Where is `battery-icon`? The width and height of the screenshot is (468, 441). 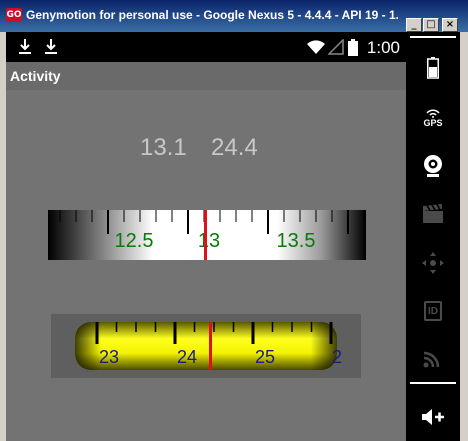
battery-icon is located at coordinates (433, 68).